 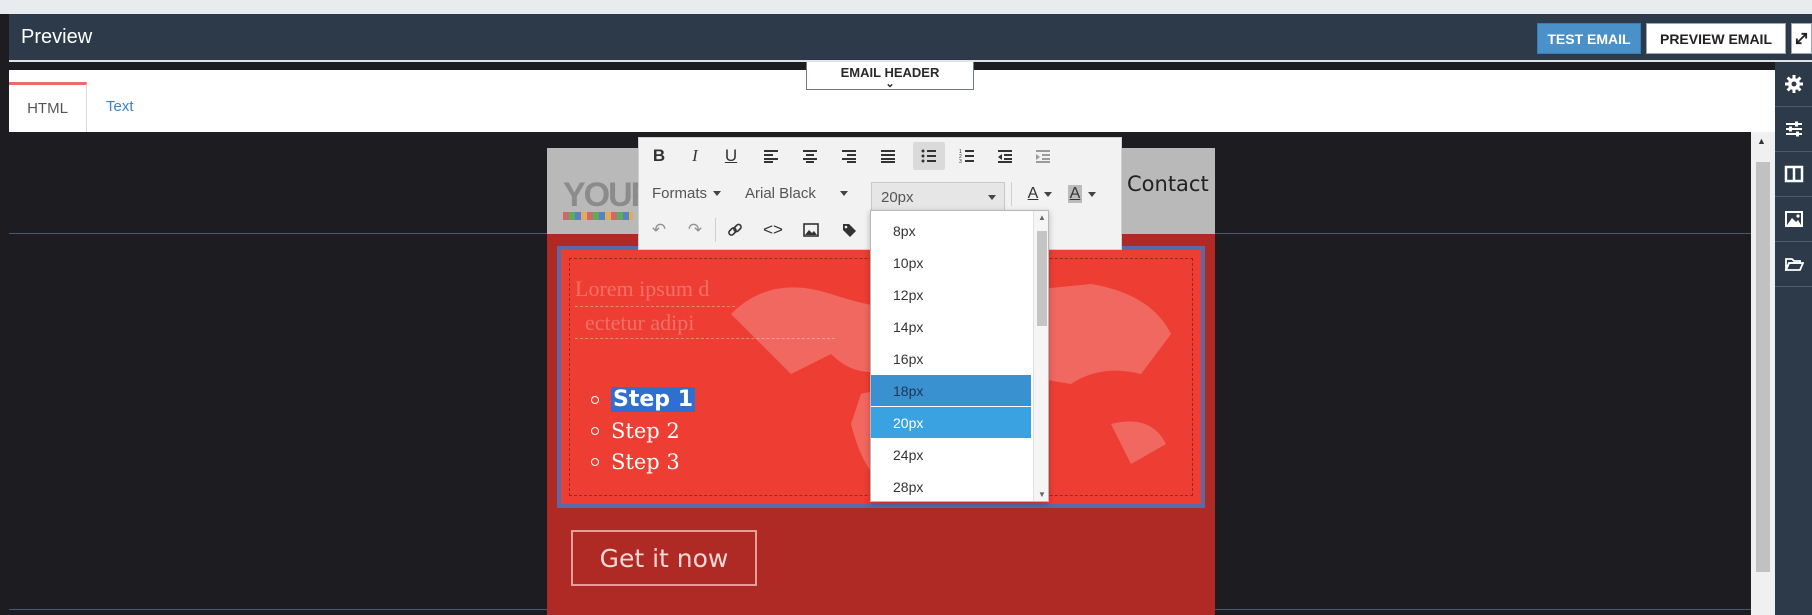 What do you see at coordinates (57, 37) in the screenshot?
I see `page-title: Preview` at bounding box center [57, 37].